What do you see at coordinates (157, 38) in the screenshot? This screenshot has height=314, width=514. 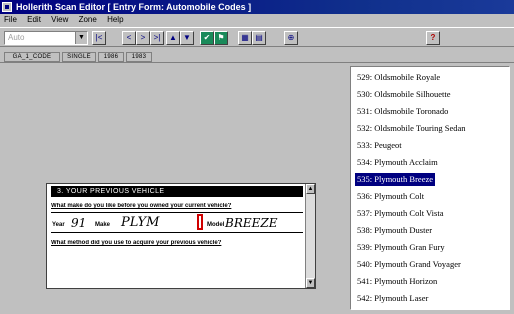 I see `last-record-button: >|` at bounding box center [157, 38].